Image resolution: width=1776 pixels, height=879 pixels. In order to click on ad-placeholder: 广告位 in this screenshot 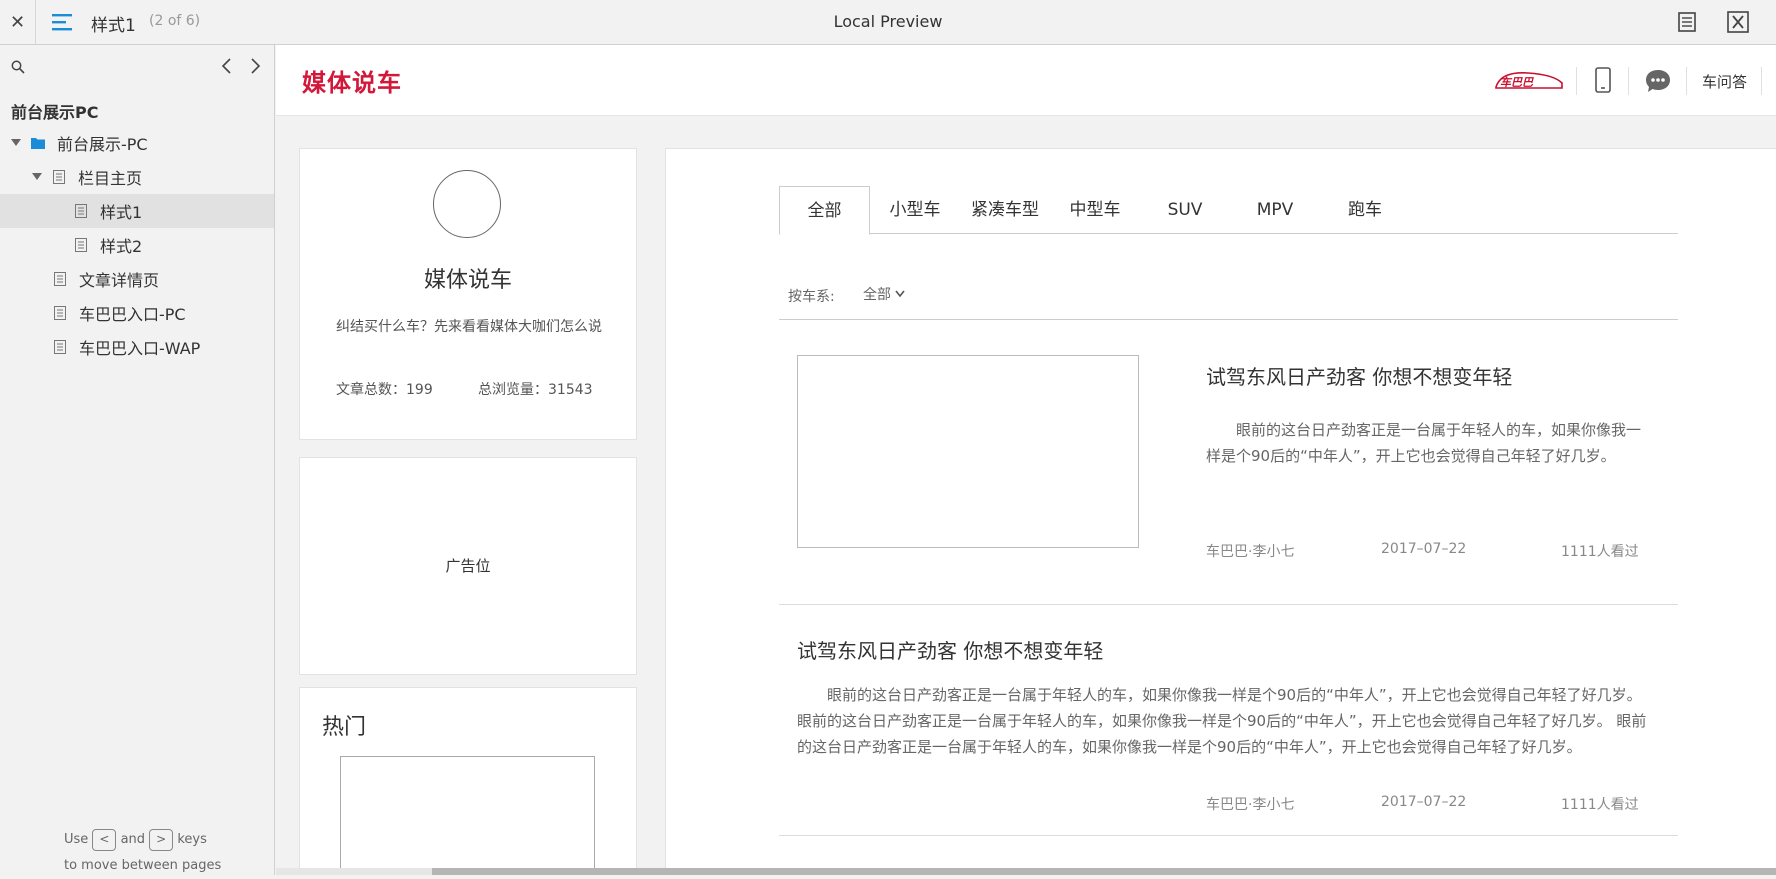, I will do `click(468, 566)`.